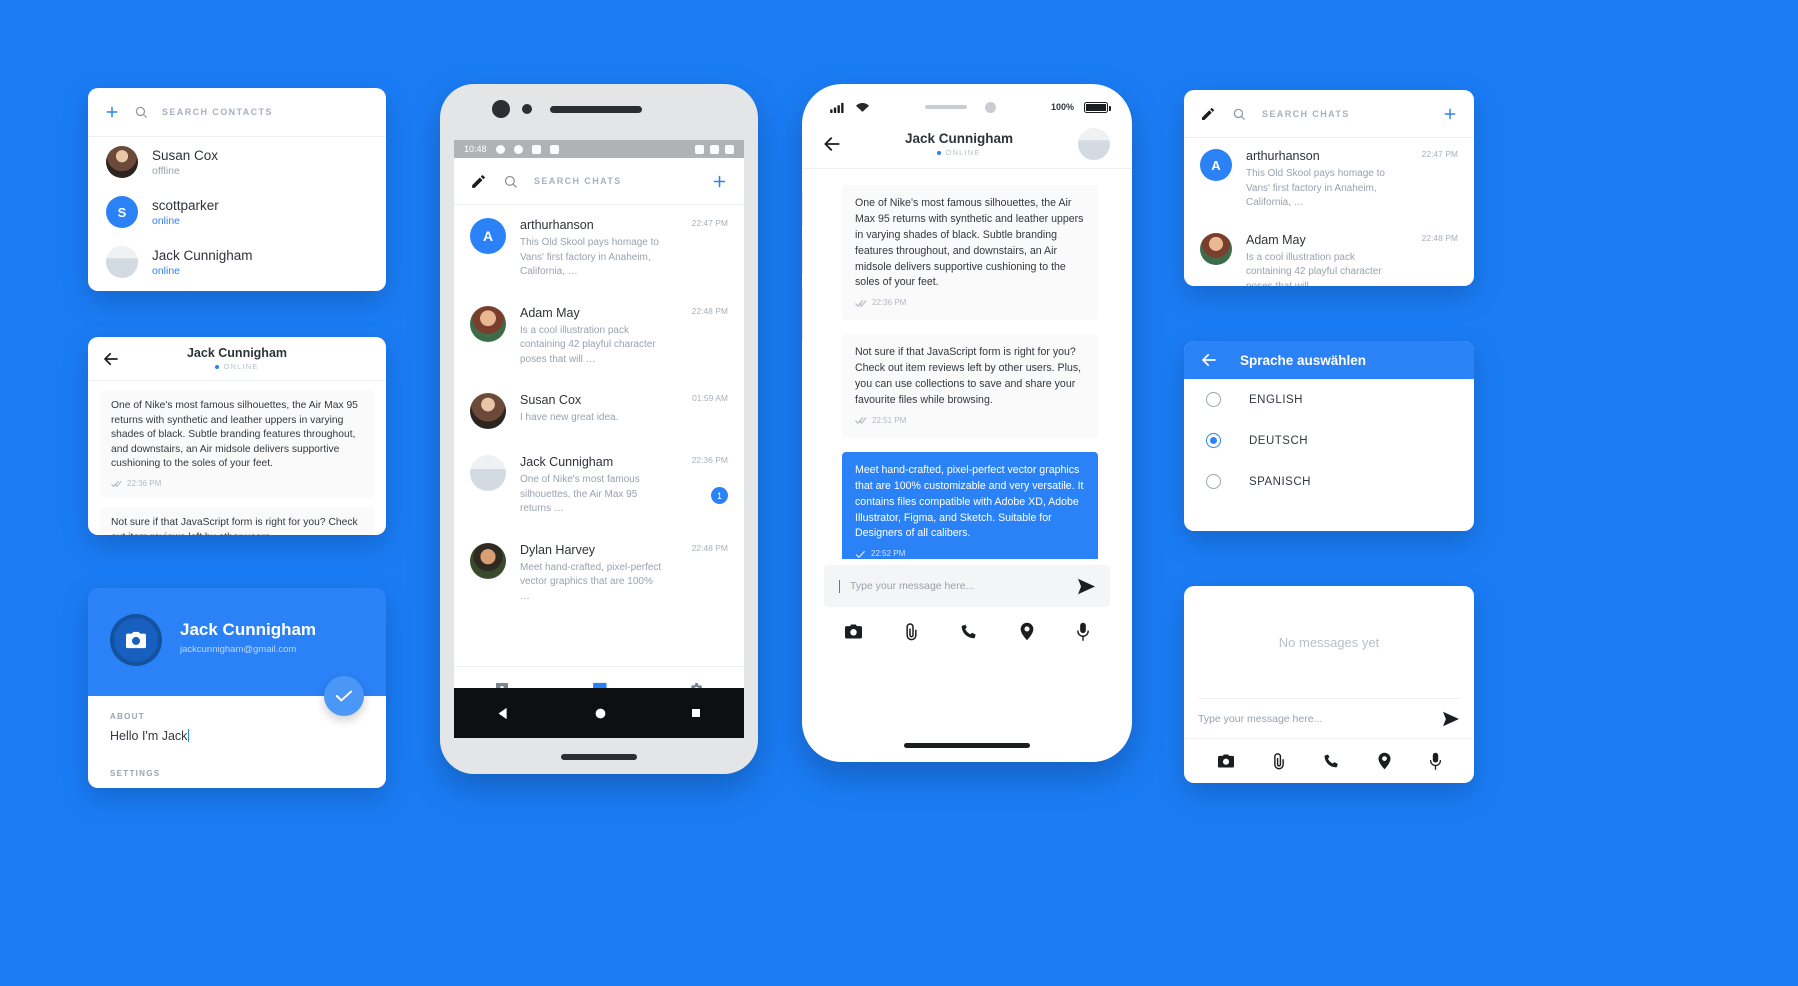 The height and width of the screenshot is (986, 1798). I want to click on add-contact-icon, so click(112, 112).